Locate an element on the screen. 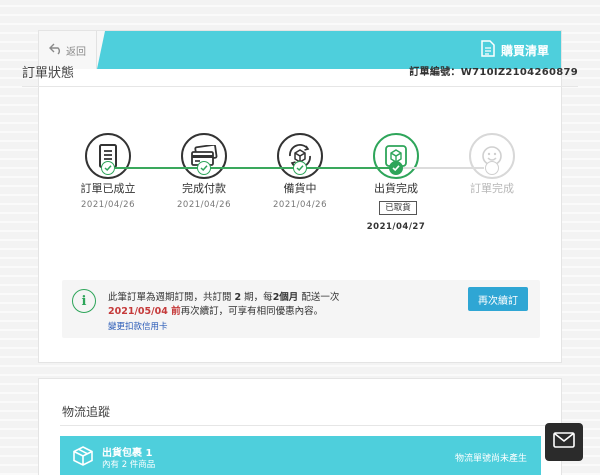 This screenshot has width=600, height=475. order-number: 訂單編號：W710IZ2104260879 is located at coordinates (493, 72).